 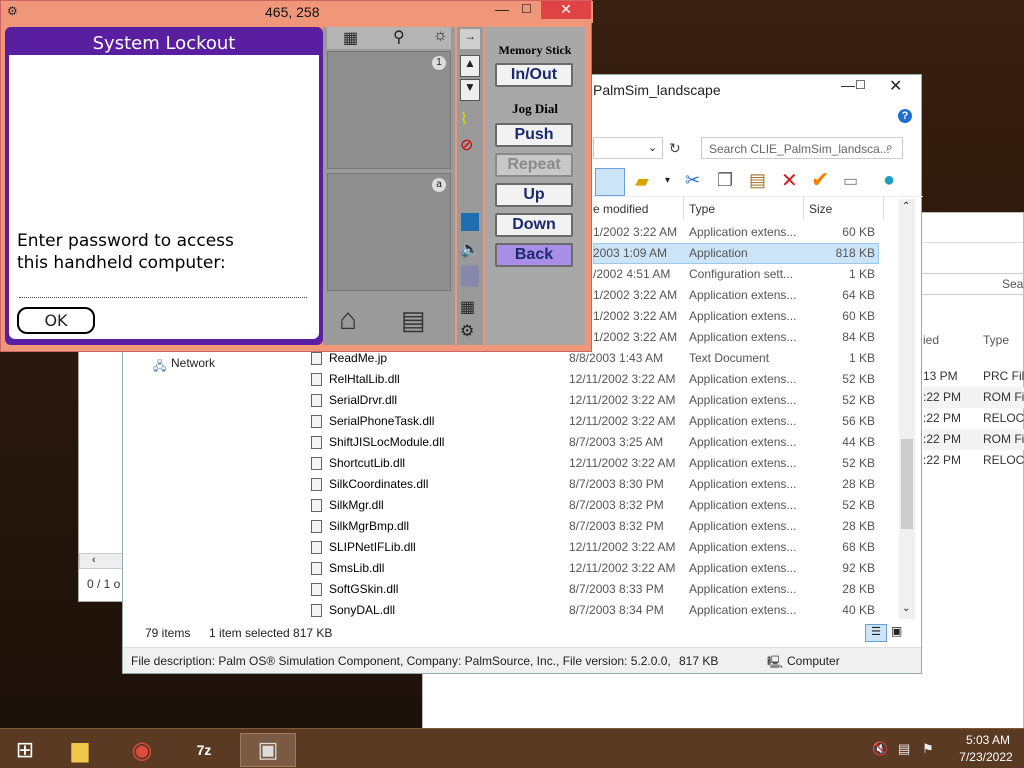 What do you see at coordinates (470, 222) in the screenshot?
I see `window-icon` at bounding box center [470, 222].